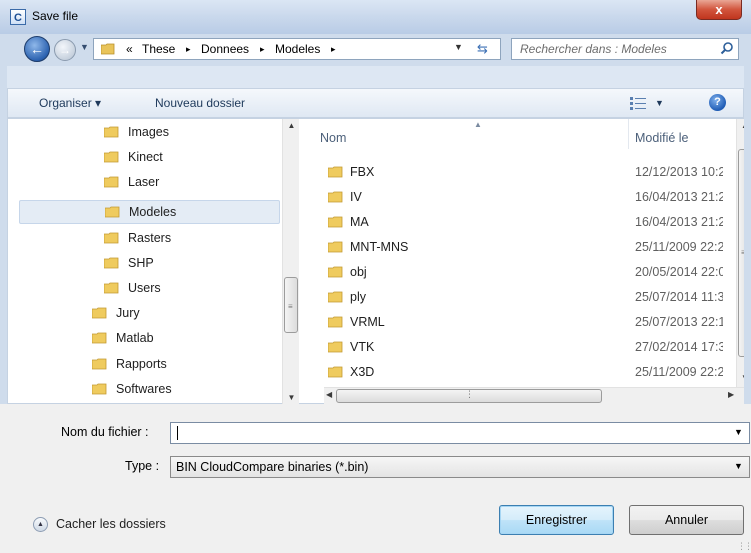  Describe the element at coordinates (135, 338) in the screenshot. I see `nav-item-label: Matlab` at that location.